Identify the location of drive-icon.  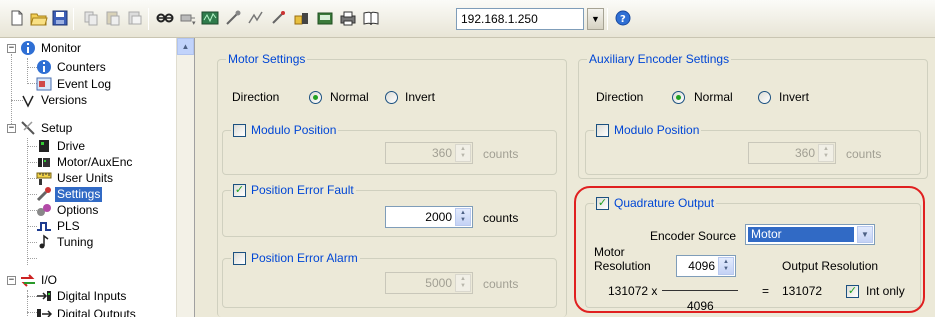
(44, 146).